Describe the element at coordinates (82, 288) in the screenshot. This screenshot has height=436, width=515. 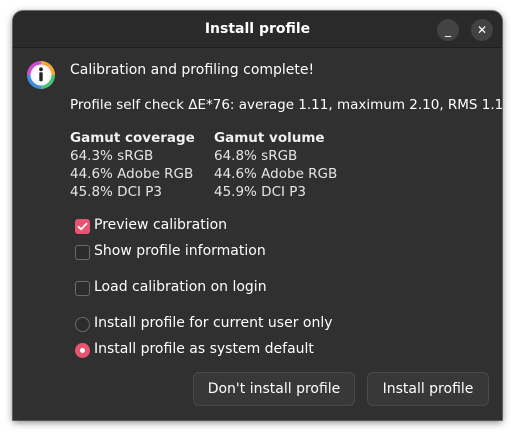
I see `load-on-login-checkbox` at that location.